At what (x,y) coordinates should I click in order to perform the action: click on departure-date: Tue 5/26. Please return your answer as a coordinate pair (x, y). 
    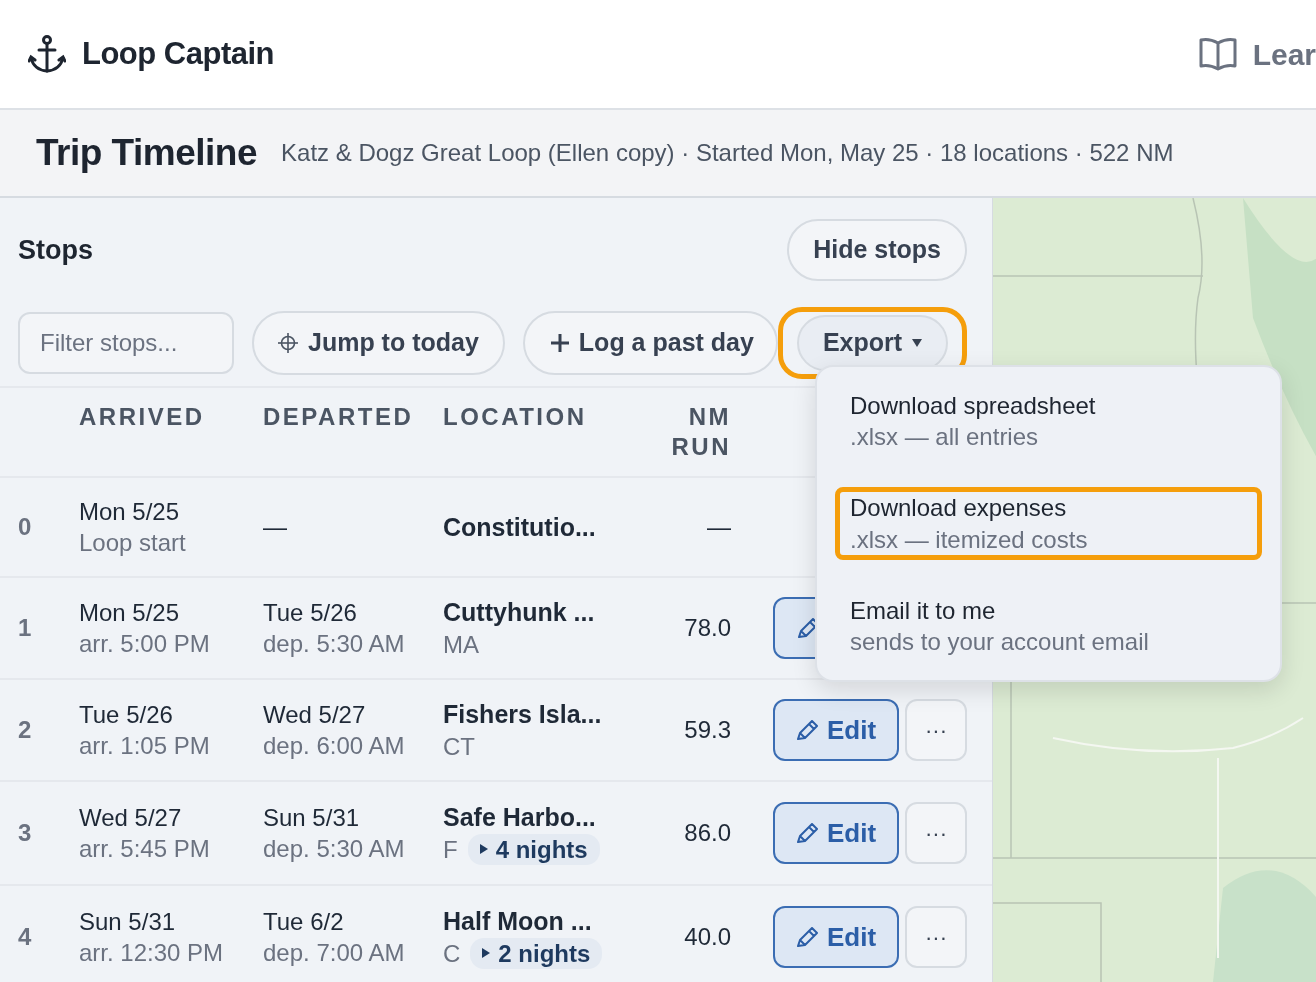
    Looking at the image, I should click on (310, 612).